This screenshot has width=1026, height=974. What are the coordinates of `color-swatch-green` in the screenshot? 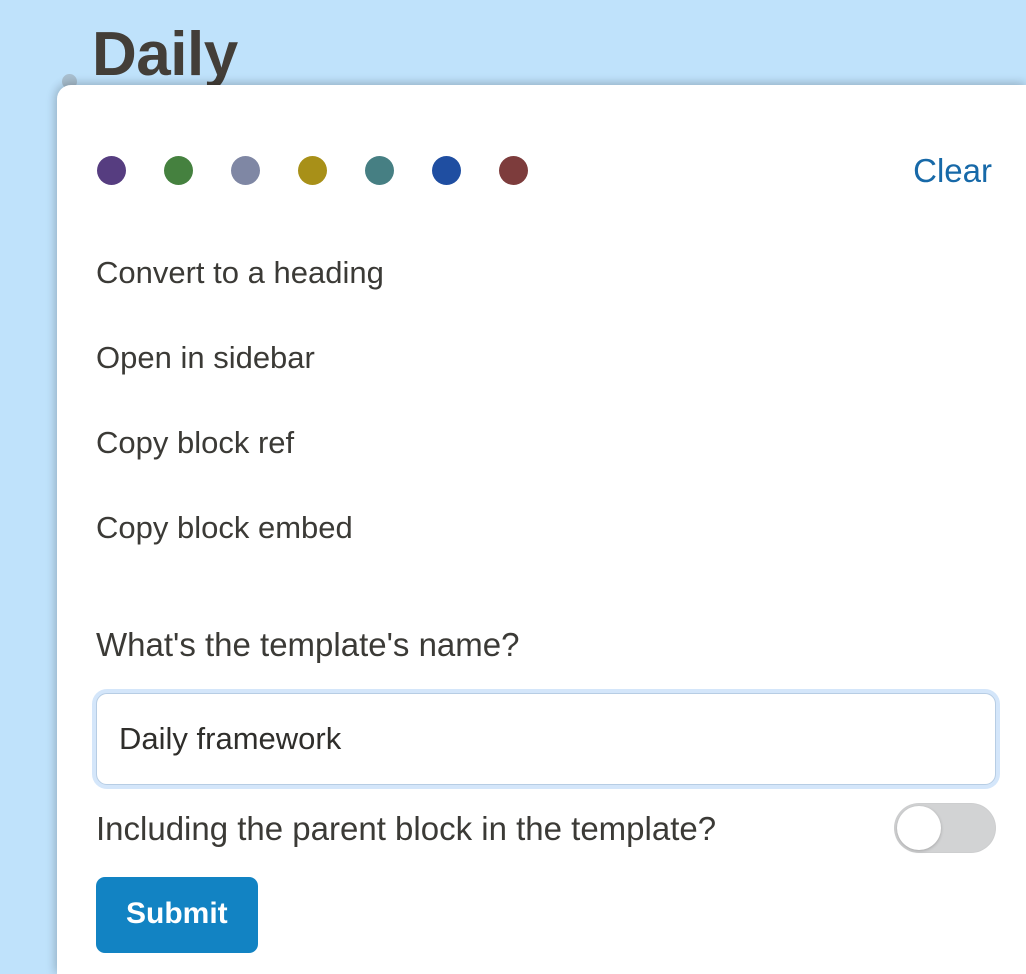 It's located at (178, 170).